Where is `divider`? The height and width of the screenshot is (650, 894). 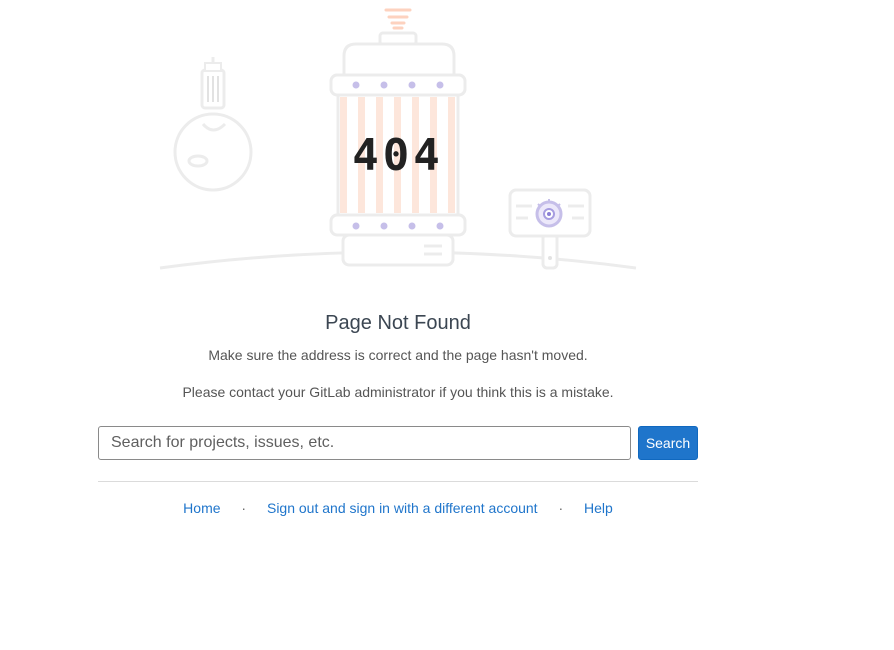
divider is located at coordinates (398, 481).